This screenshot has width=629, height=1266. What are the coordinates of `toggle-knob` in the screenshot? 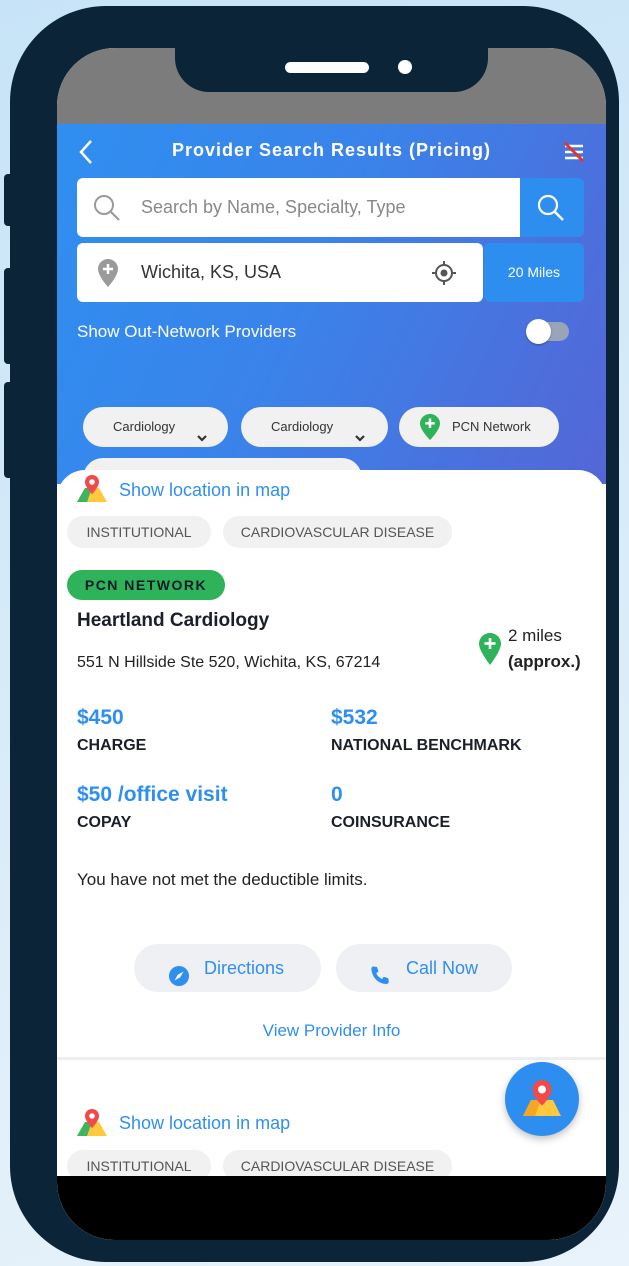 It's located at (538, 331).